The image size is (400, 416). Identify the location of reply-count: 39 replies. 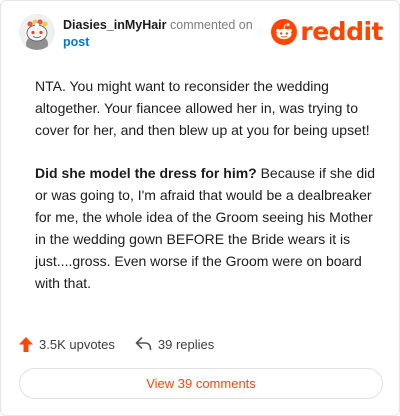
(186, 344).